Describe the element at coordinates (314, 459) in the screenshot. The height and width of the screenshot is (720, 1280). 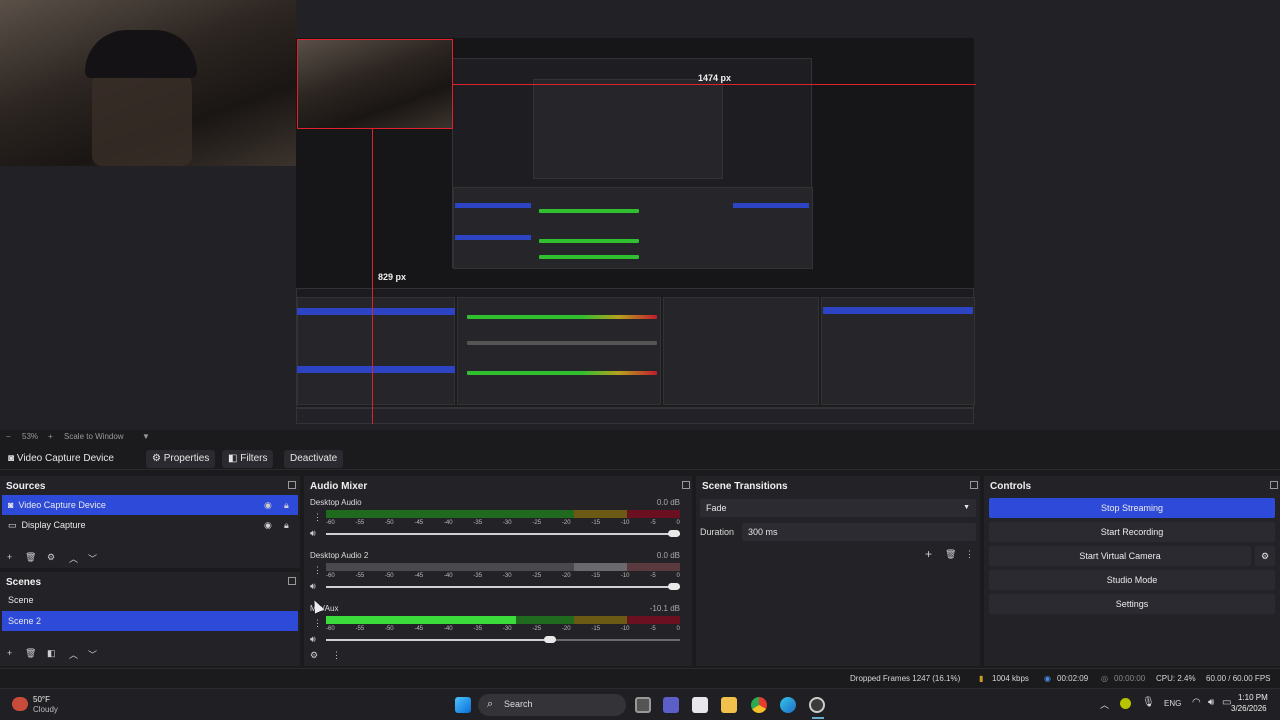
I see `deactivate-button: Deactivate` at that location.